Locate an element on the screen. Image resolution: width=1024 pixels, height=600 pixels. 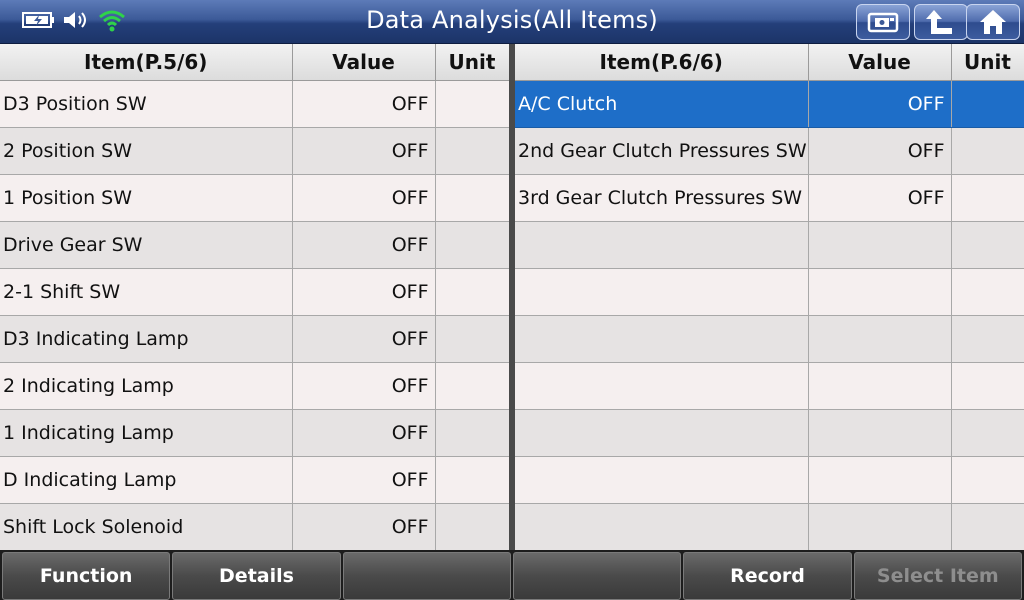
table-row: 2-1 Shift SW OFF is located at coordinates (255, 292).